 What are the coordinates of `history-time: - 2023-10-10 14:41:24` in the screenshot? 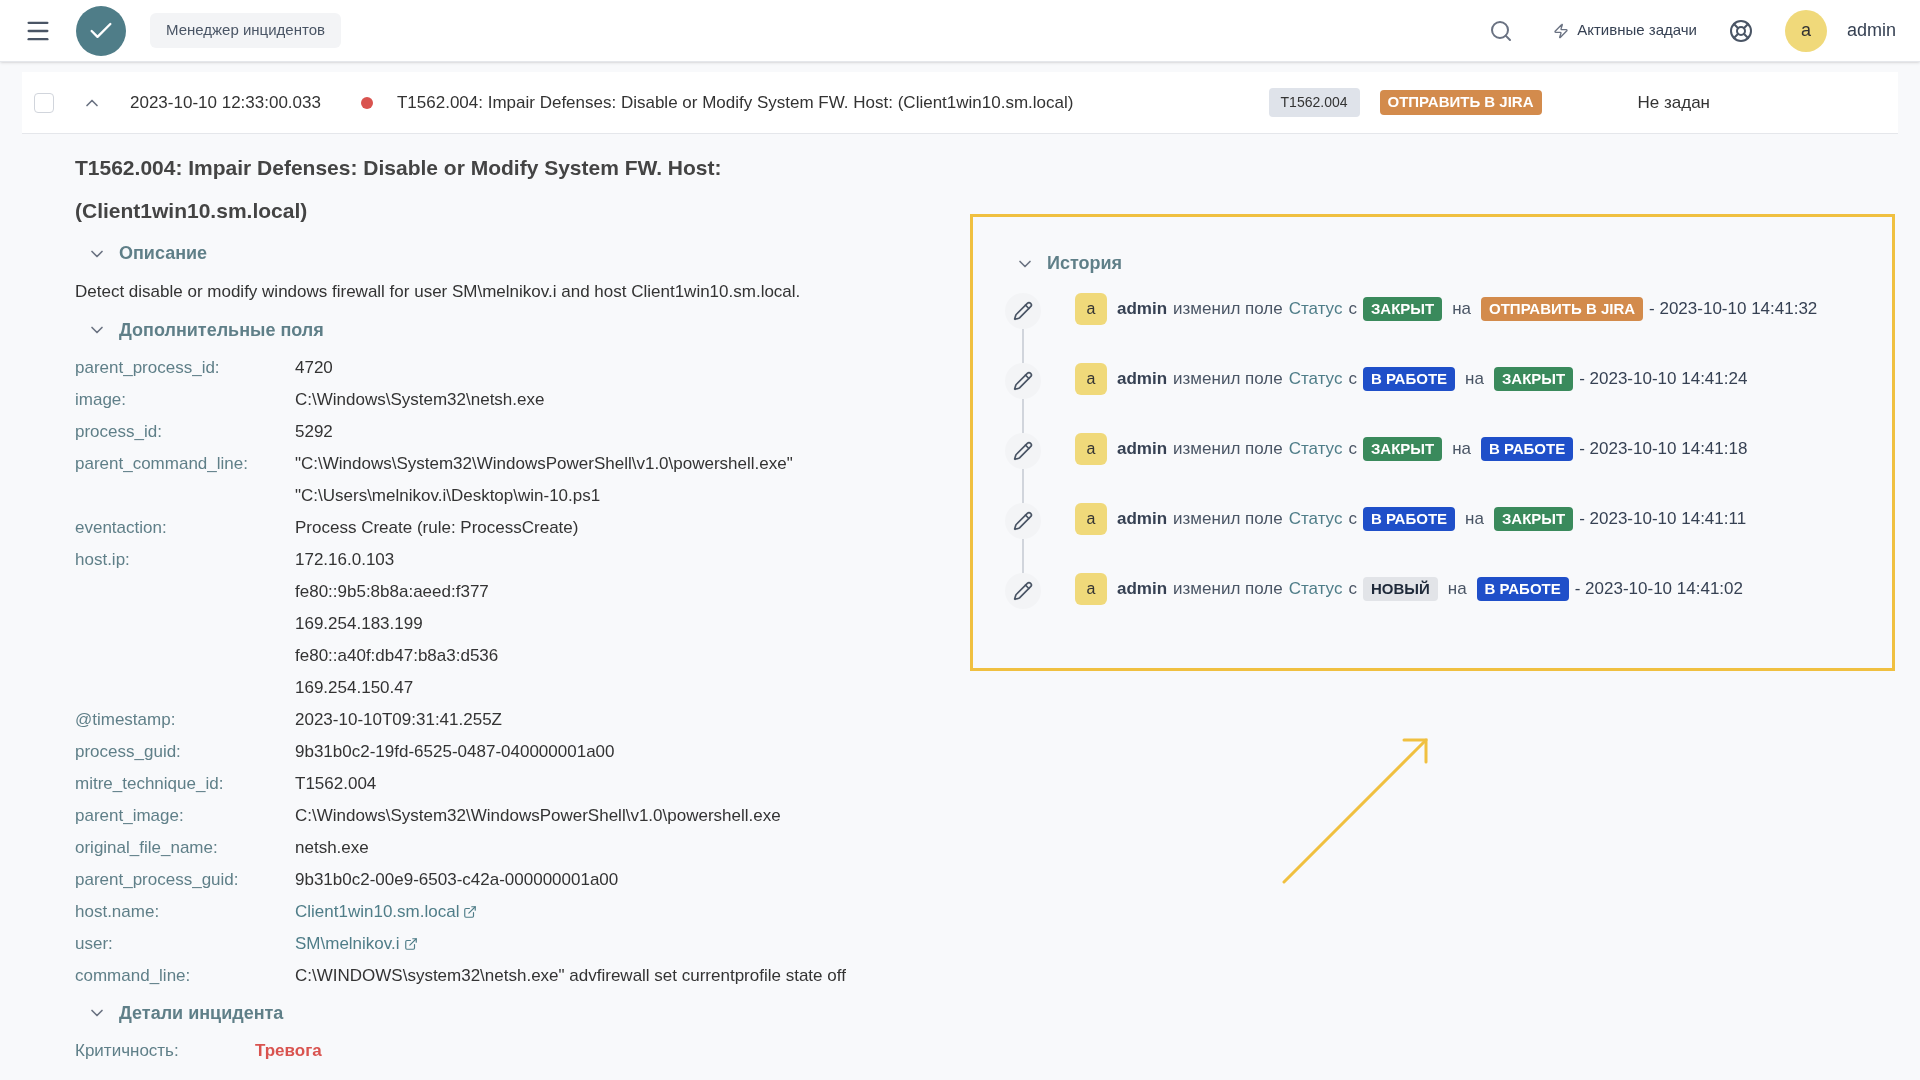 It's located at (1663, 379).